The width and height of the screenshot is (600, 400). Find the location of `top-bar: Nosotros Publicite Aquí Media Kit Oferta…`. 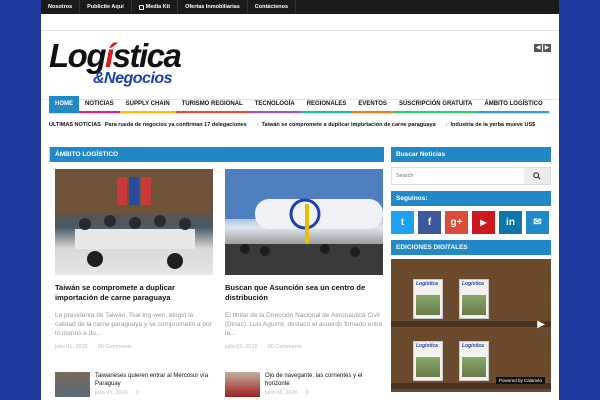

top-bar: Nosotros Publicite Aquí Media Kit Oferta… is located at coordinates (300, 7).